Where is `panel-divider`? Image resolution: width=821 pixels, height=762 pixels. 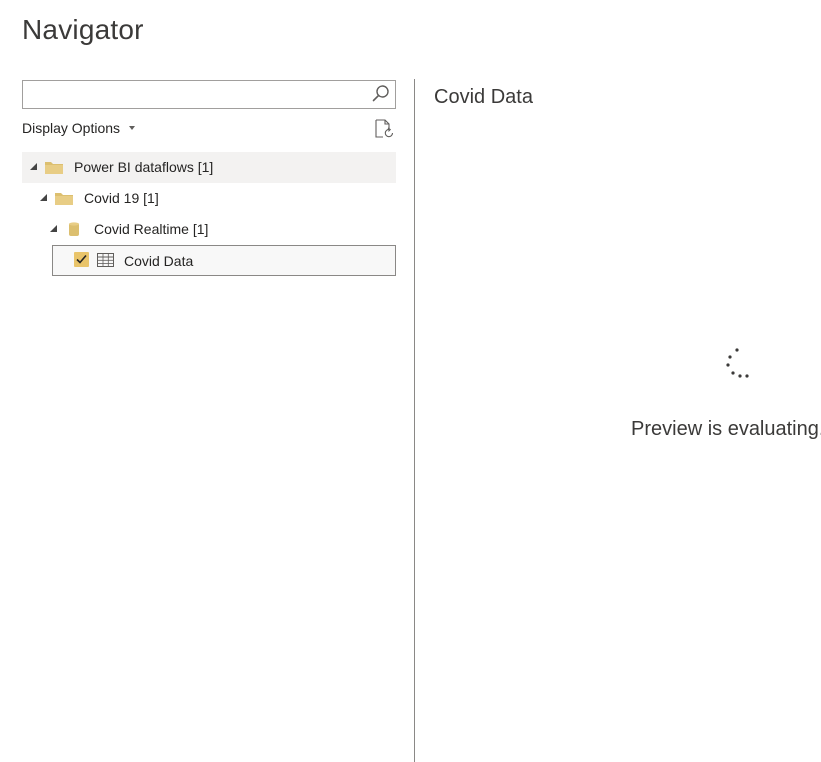 panel-divider is located at coordinates (414, 420).